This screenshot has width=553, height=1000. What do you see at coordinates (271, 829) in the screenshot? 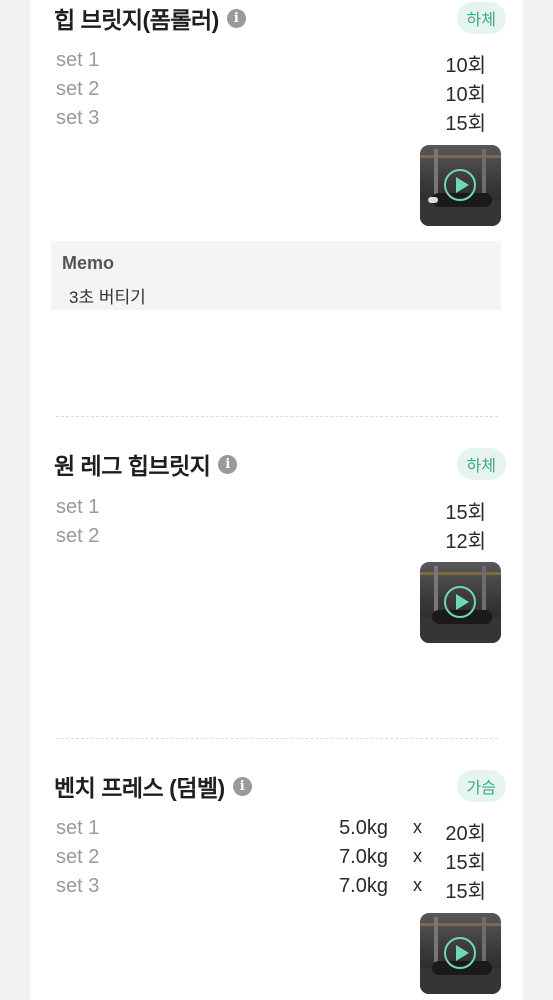
I see `set-row: set 1 5.0kg x 20회` at bounding box center [271, 829].